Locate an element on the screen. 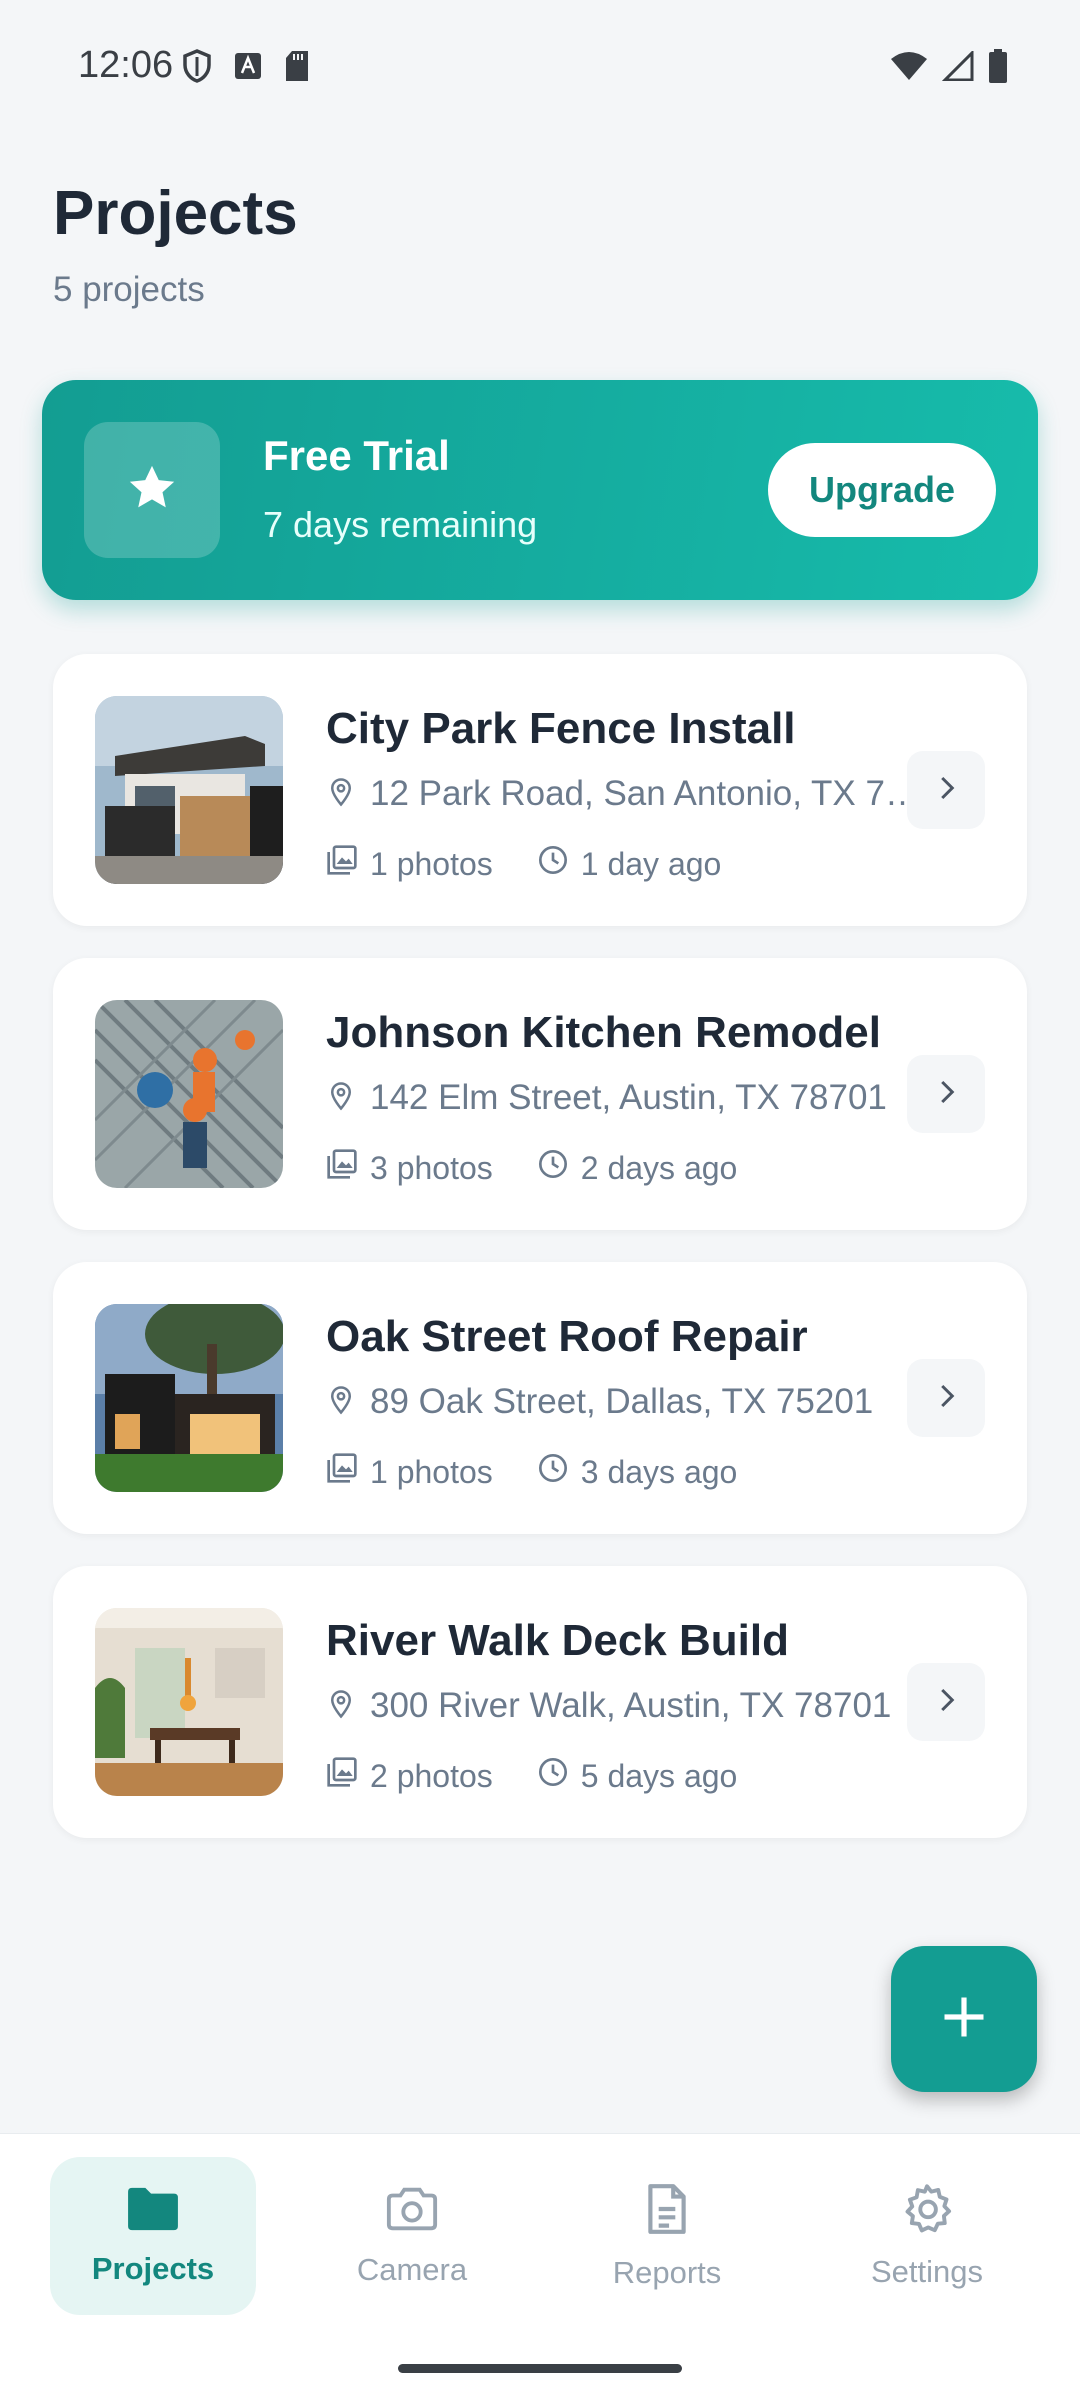  updated-time: 5 days ago is located at coordinates (637, 1776).